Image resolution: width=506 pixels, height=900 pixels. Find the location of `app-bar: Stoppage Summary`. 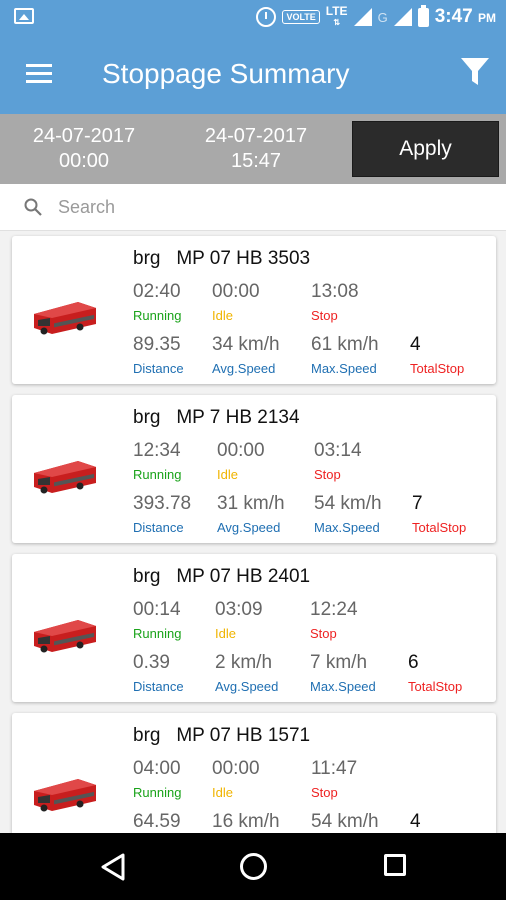

app-bar: Stoppage Summary is located at coordinates (253, 74).